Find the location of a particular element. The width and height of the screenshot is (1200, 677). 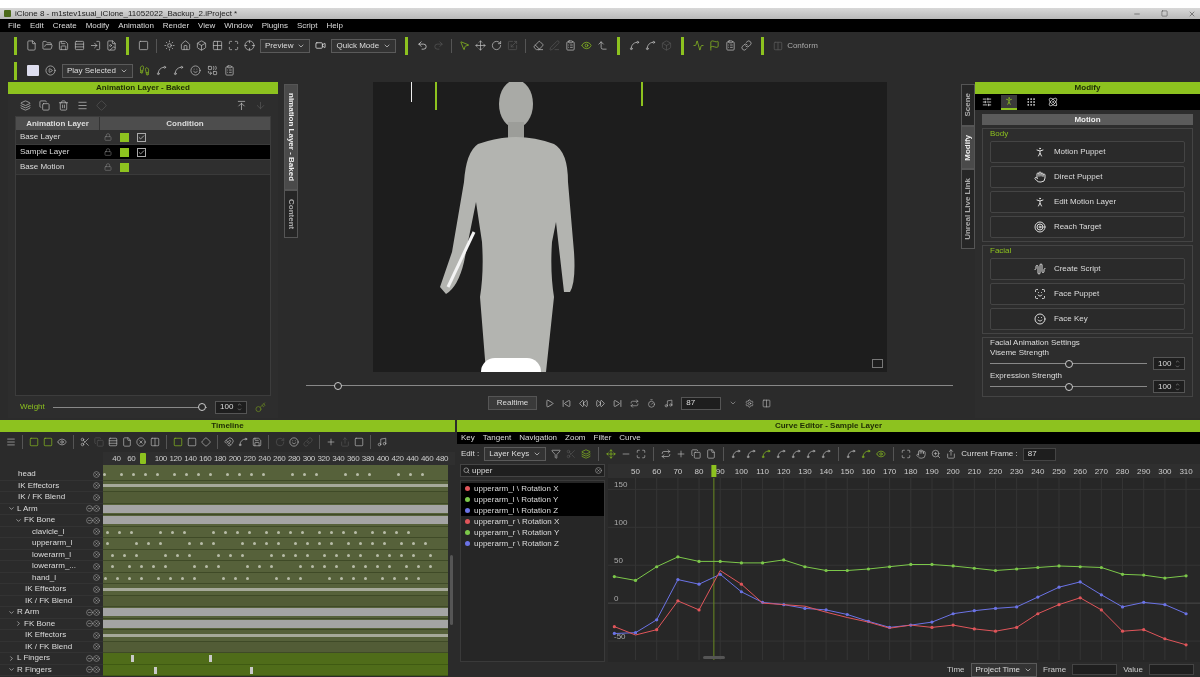

axis-tick-label: 130 is located at coordinates (805, 471).